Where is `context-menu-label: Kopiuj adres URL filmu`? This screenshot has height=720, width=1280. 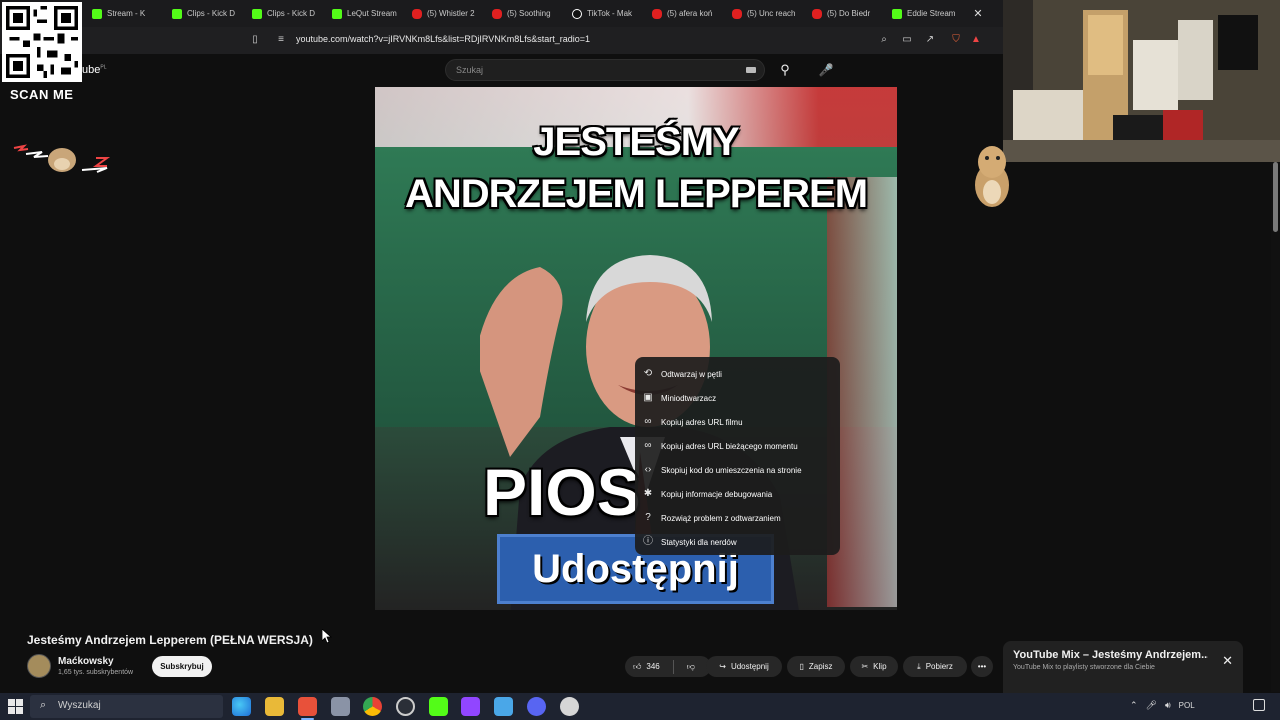
context-menu-label: Kopiuj adres URL filmu is located at coordinates (702, 422).